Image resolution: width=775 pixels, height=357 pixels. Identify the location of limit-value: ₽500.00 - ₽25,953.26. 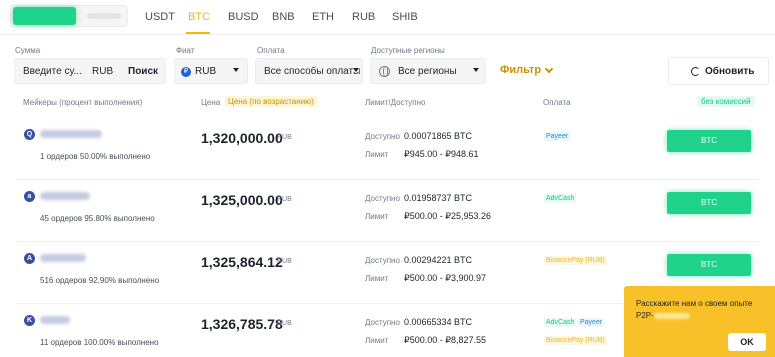
(448, 216).